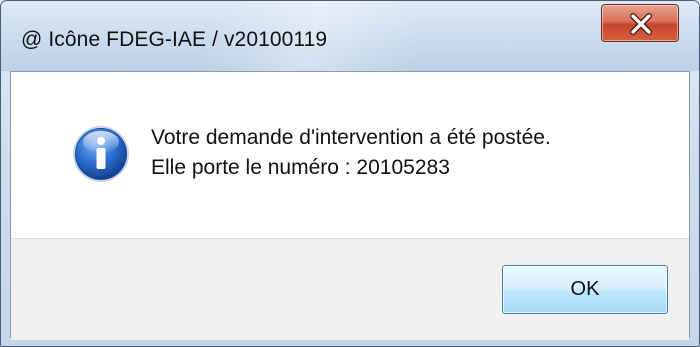  I want to click on window-title: @ Icône FDEG-IAE / v20100119, so click(174, 39).